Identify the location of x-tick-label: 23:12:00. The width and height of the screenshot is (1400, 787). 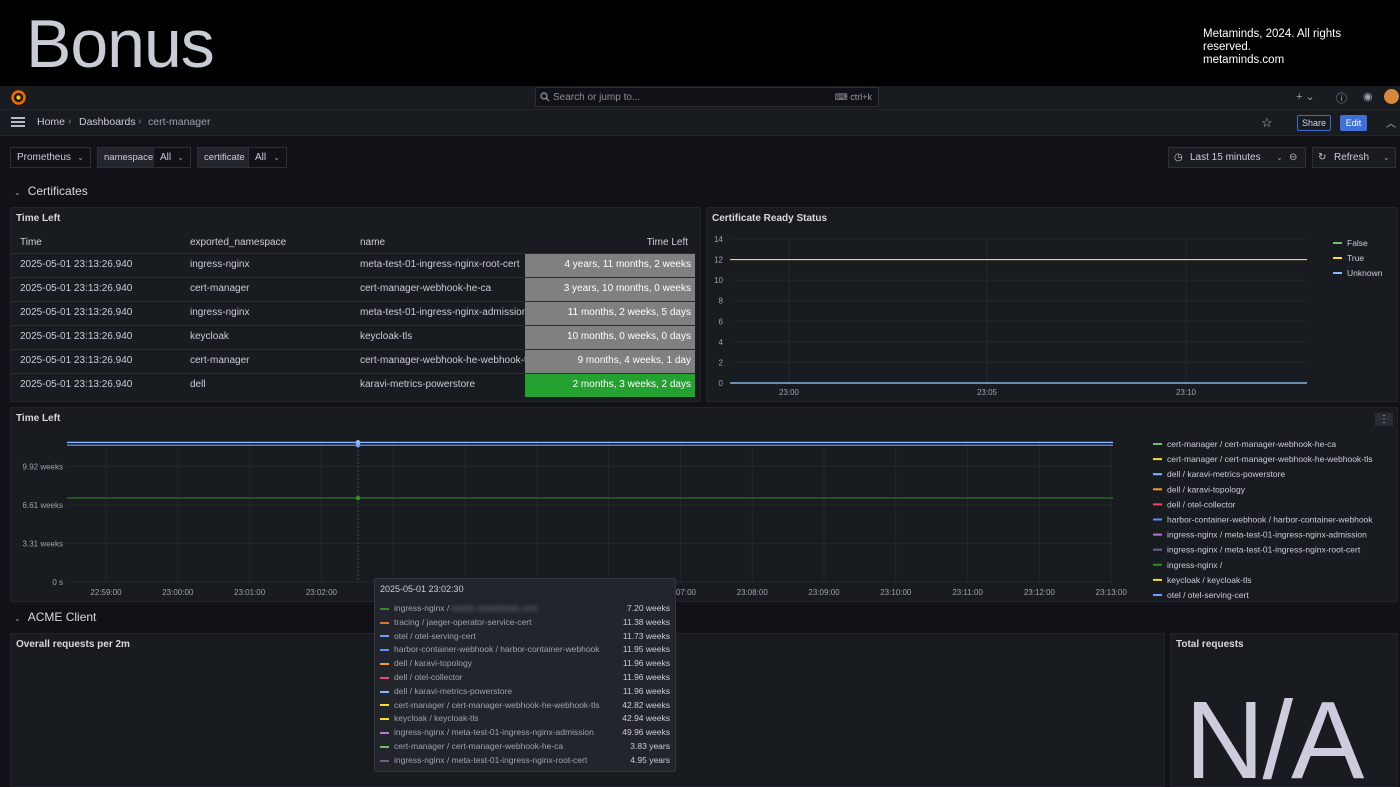
(1040, 592).